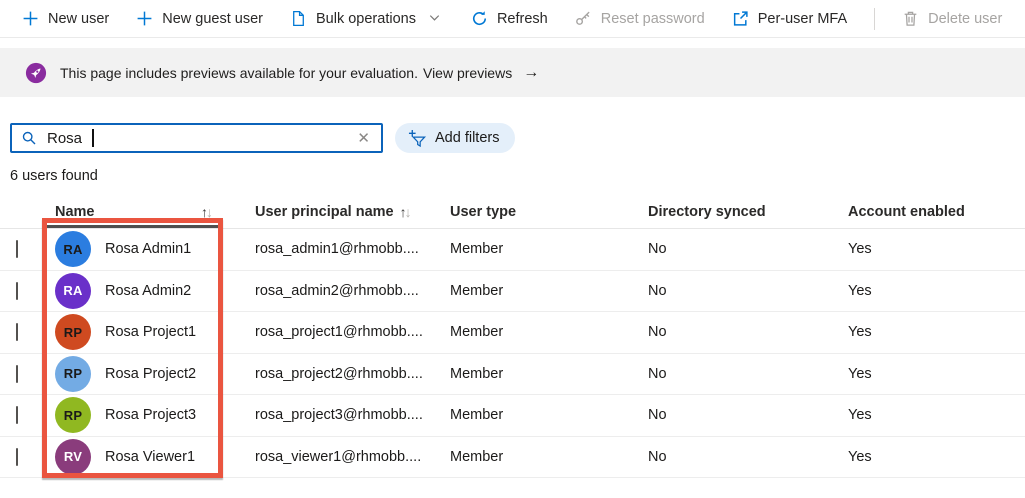 This screenshot has width=1025, height=498. What do you see at coordinates (748, 212) in the screenshot?
I see `column-header-directory-synced: Directory synced` at bounding box center [748, 212].